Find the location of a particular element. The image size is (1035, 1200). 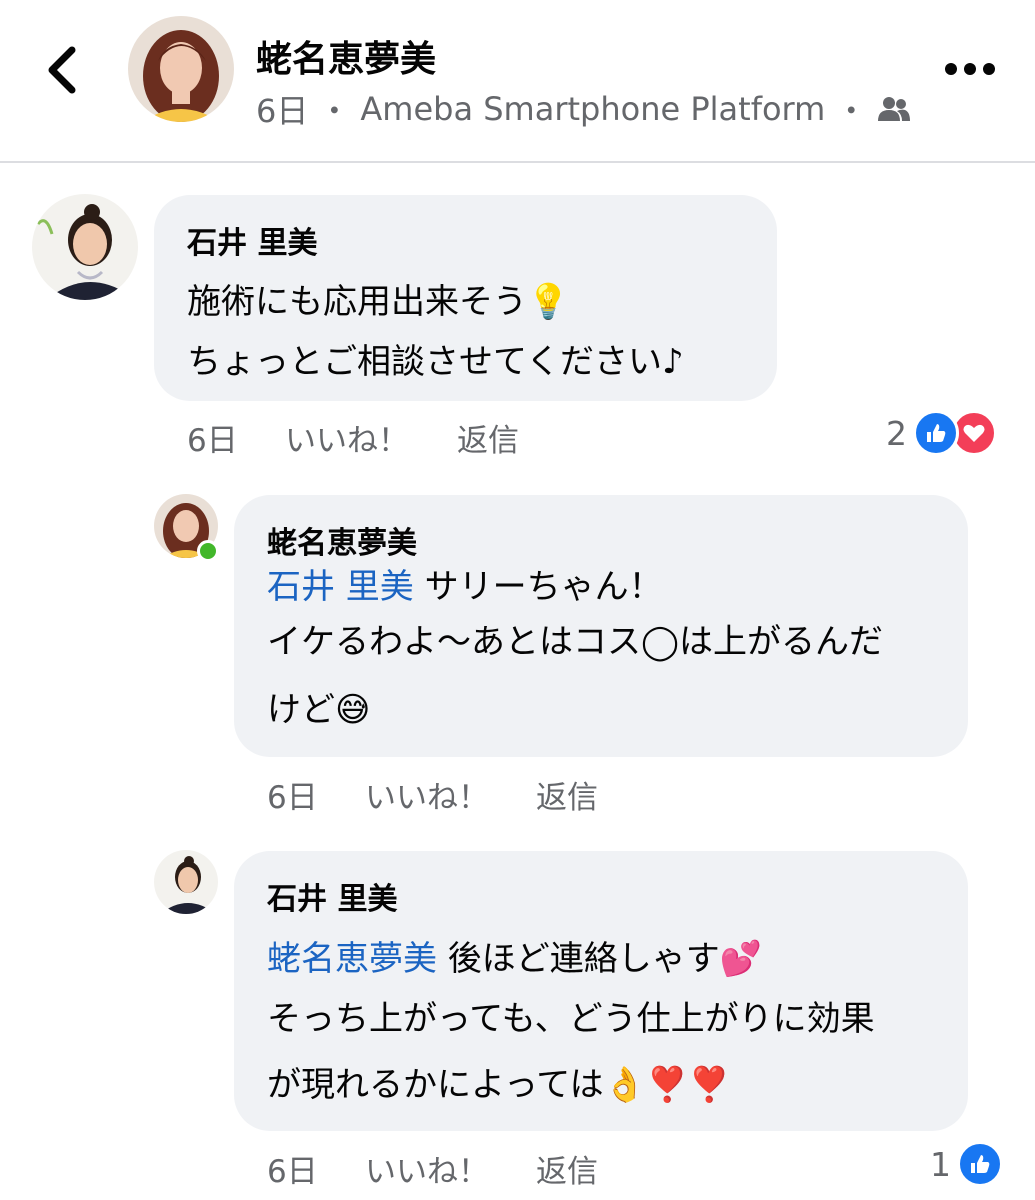

comment-text: そっち上がっても、どう仕上がりに効果 is located at coordinates (571, 1019).